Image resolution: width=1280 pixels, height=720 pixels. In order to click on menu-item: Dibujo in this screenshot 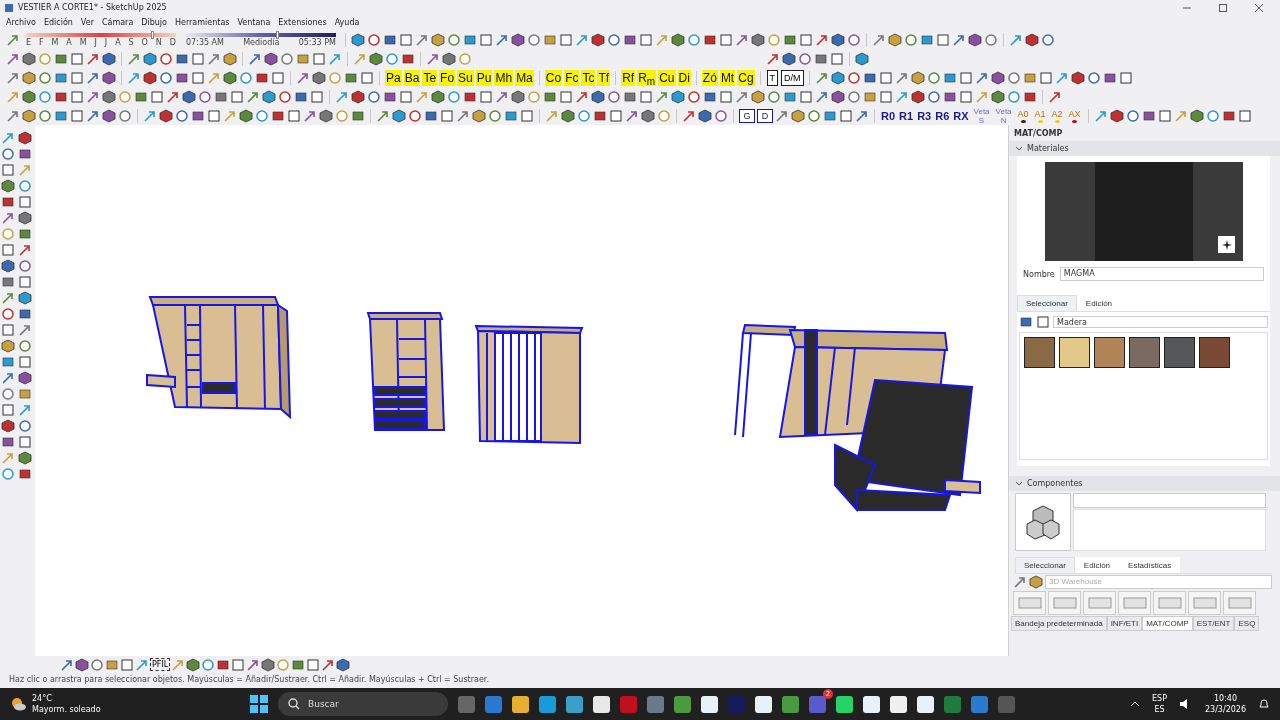, I will do `click(154, 22)`.